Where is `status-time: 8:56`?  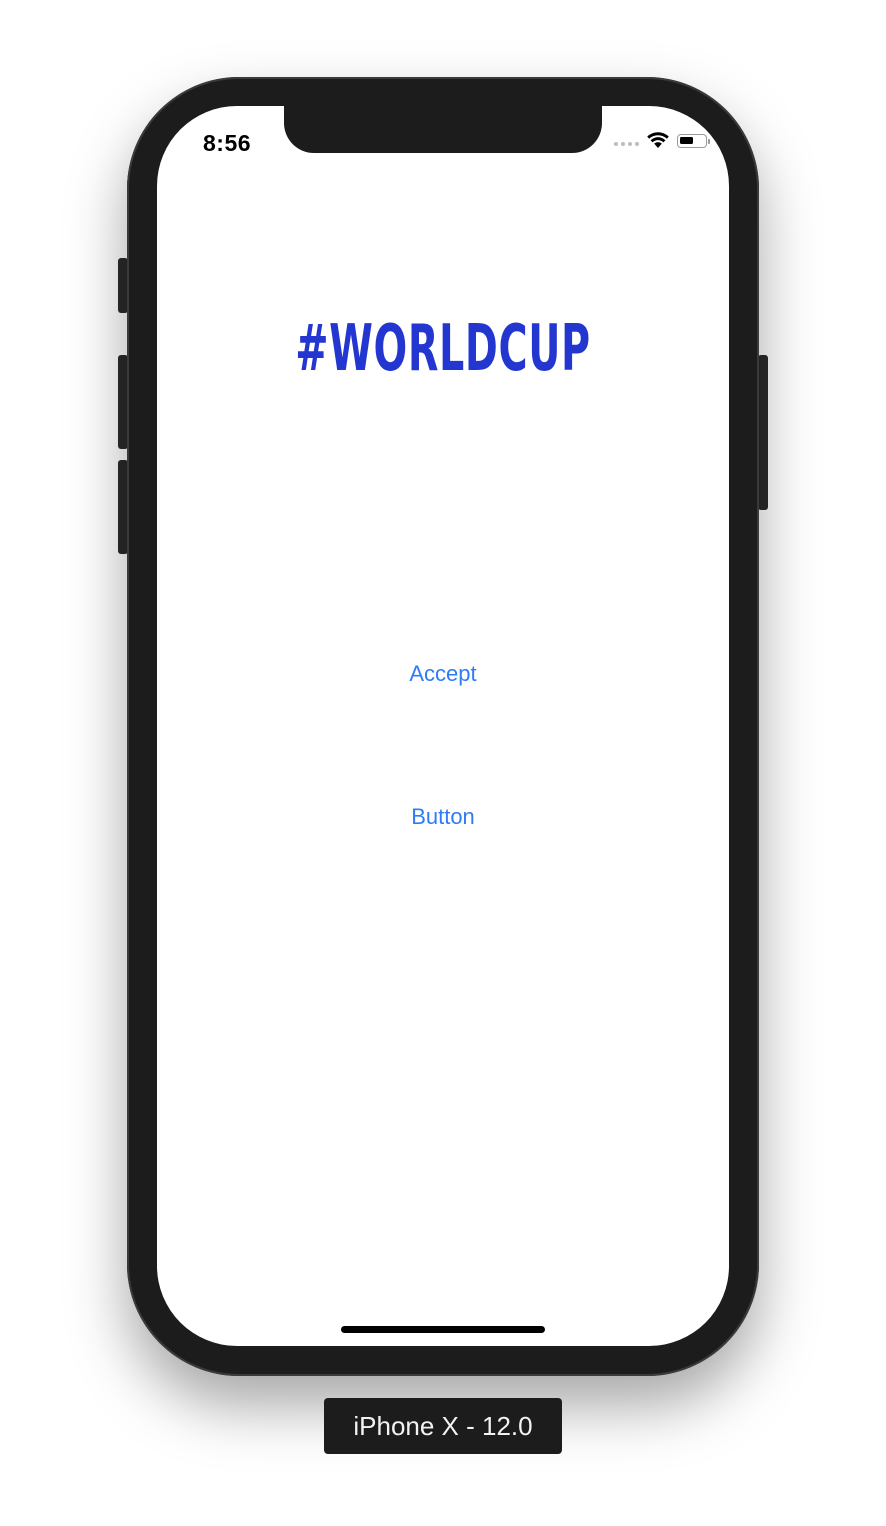 status-time: 8:56 is located at coordinates (227, 143).